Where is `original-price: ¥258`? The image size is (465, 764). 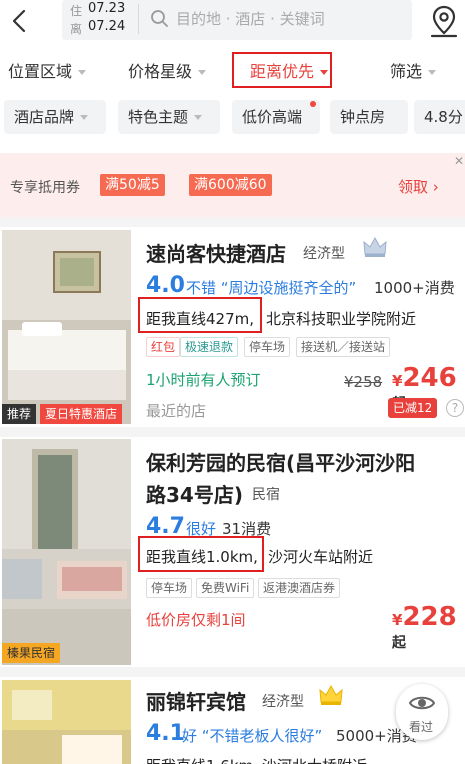
original-price: ¥258 is located at coordinates (363, 382).